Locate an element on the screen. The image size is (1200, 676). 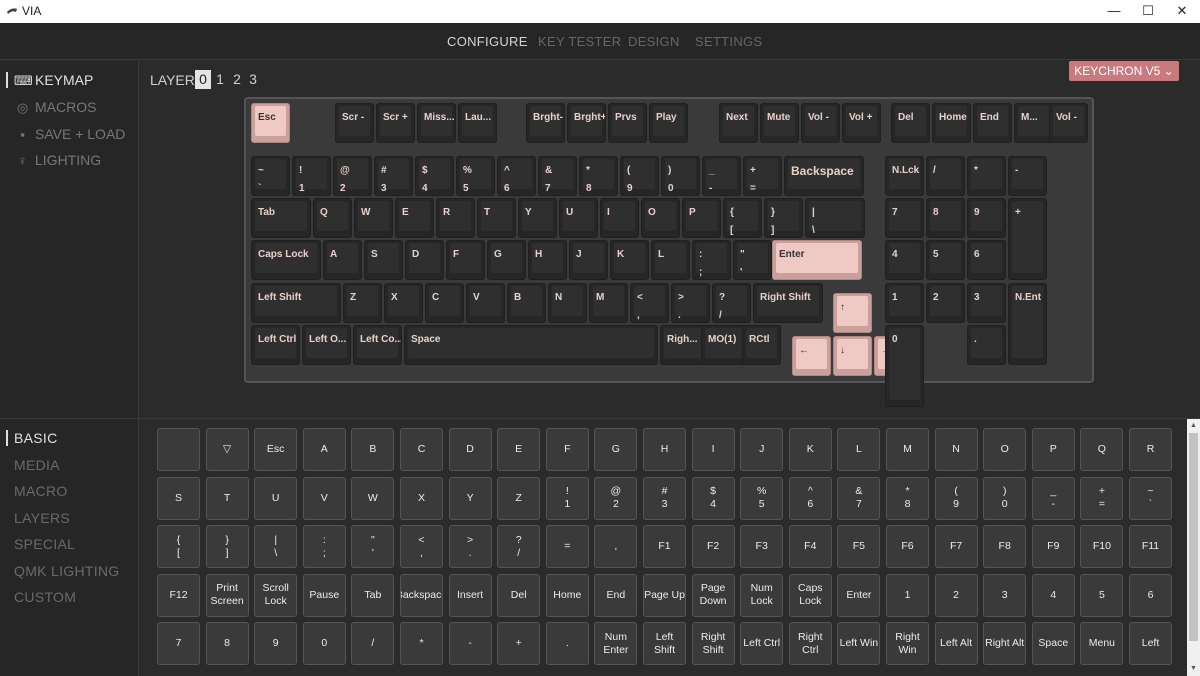
key-p: P is located at coordinates (701, 218).